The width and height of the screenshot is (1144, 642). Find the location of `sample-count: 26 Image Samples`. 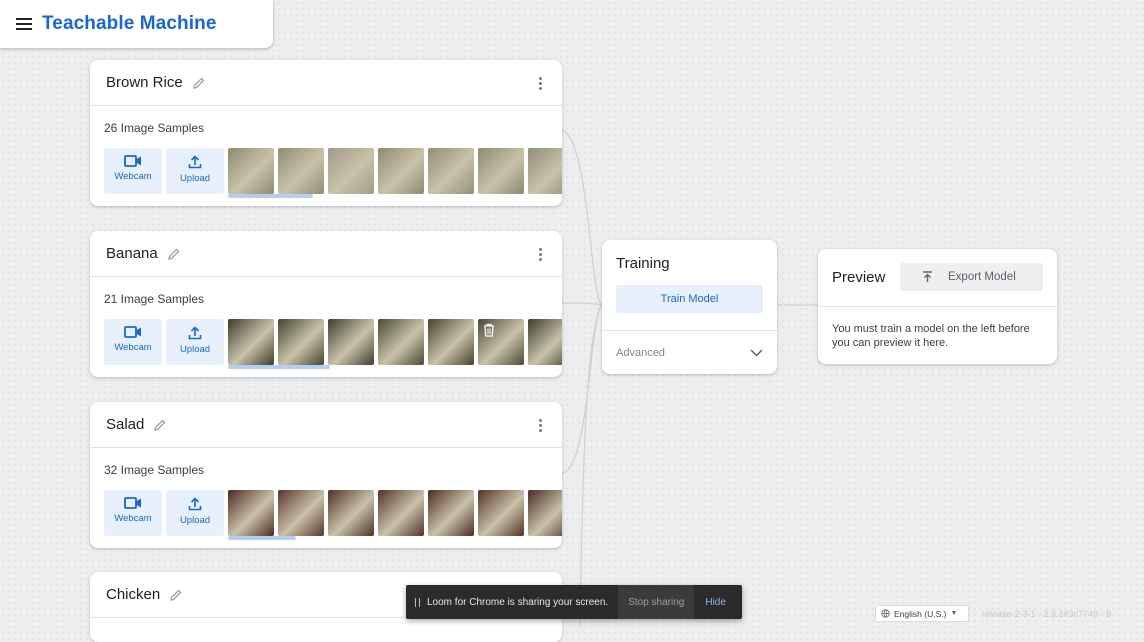

sample-count: 26 Image Samples is located at coordinates (154, 128).